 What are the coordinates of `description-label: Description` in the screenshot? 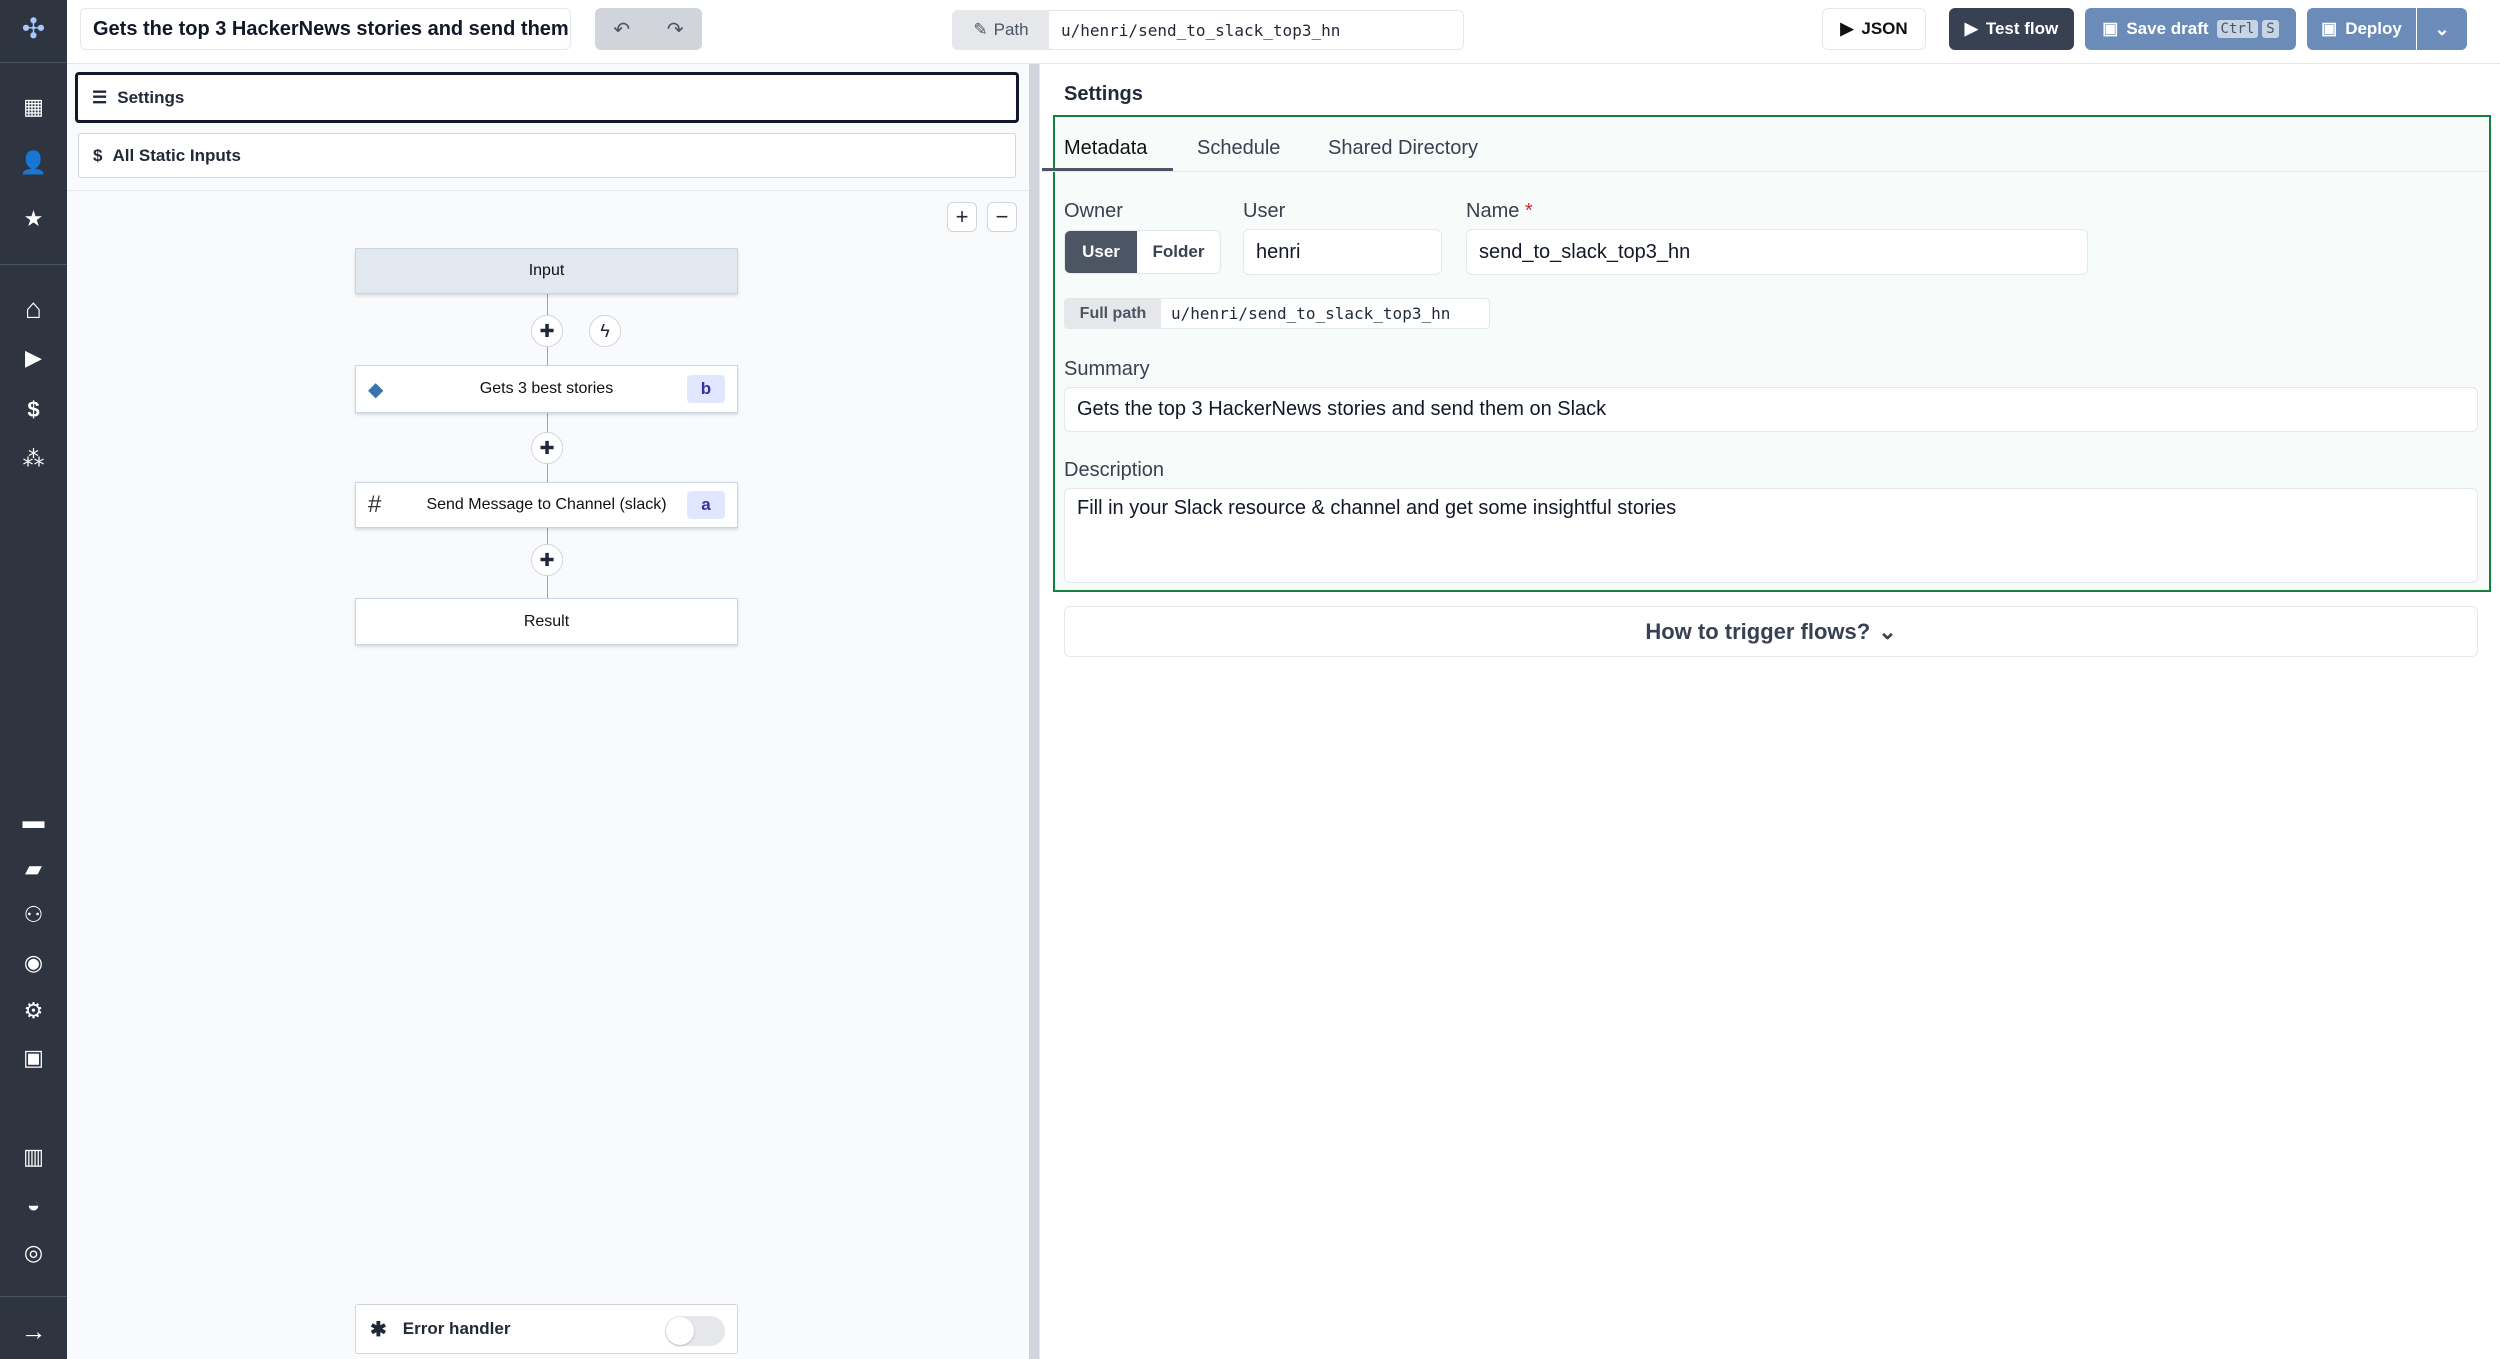 It's located at (1114, 470).